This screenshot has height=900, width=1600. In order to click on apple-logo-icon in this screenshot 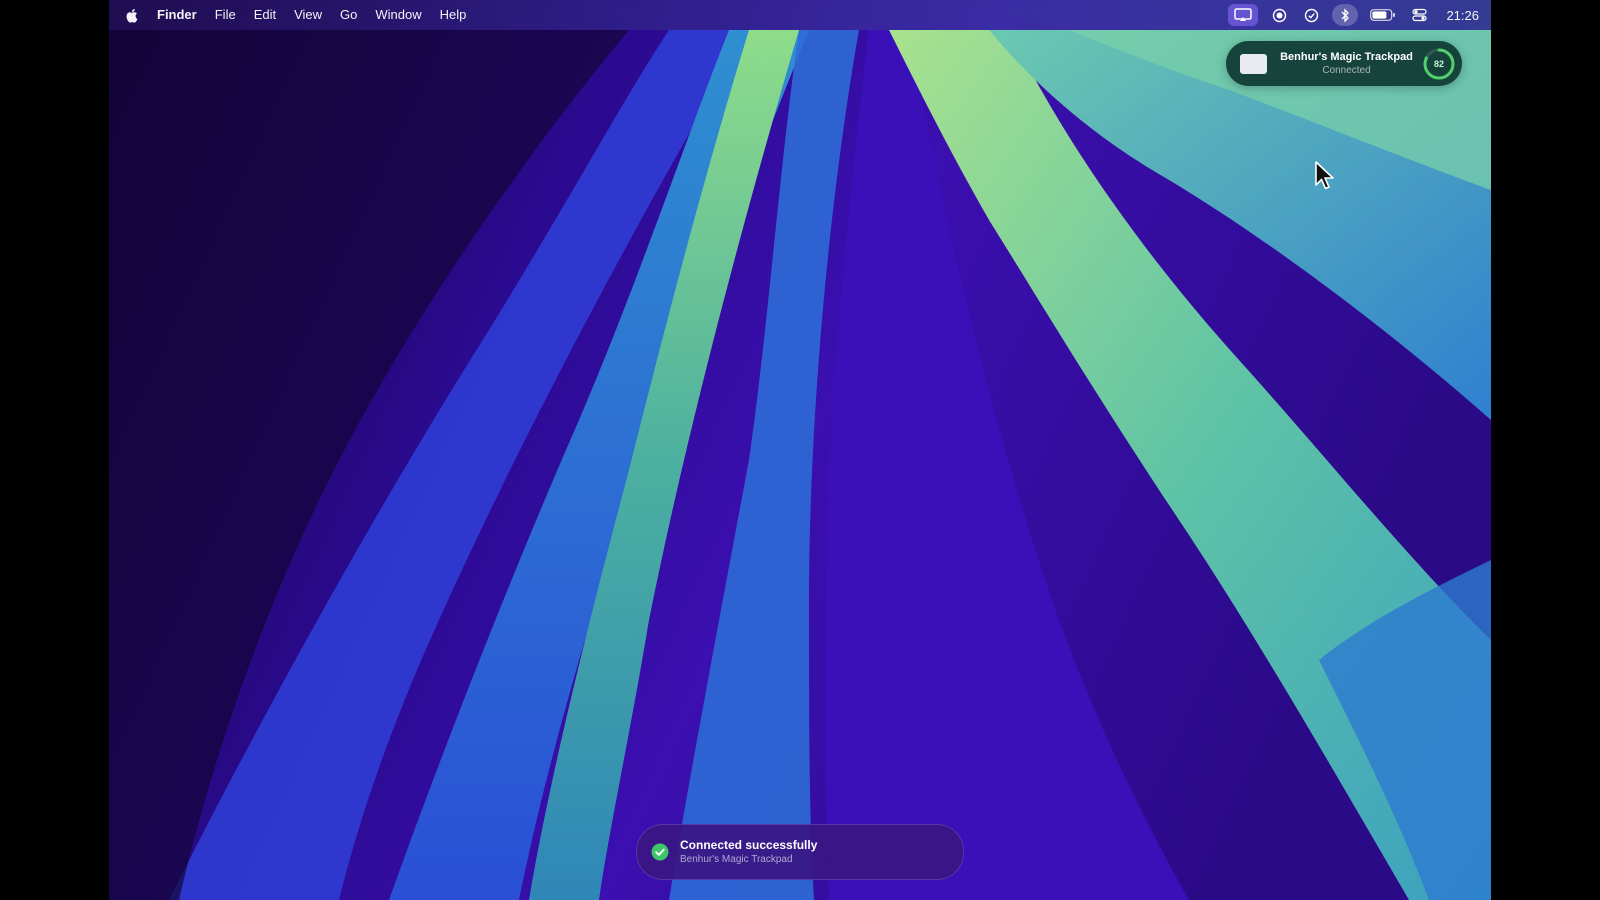, I will do `click(131, 15)`.